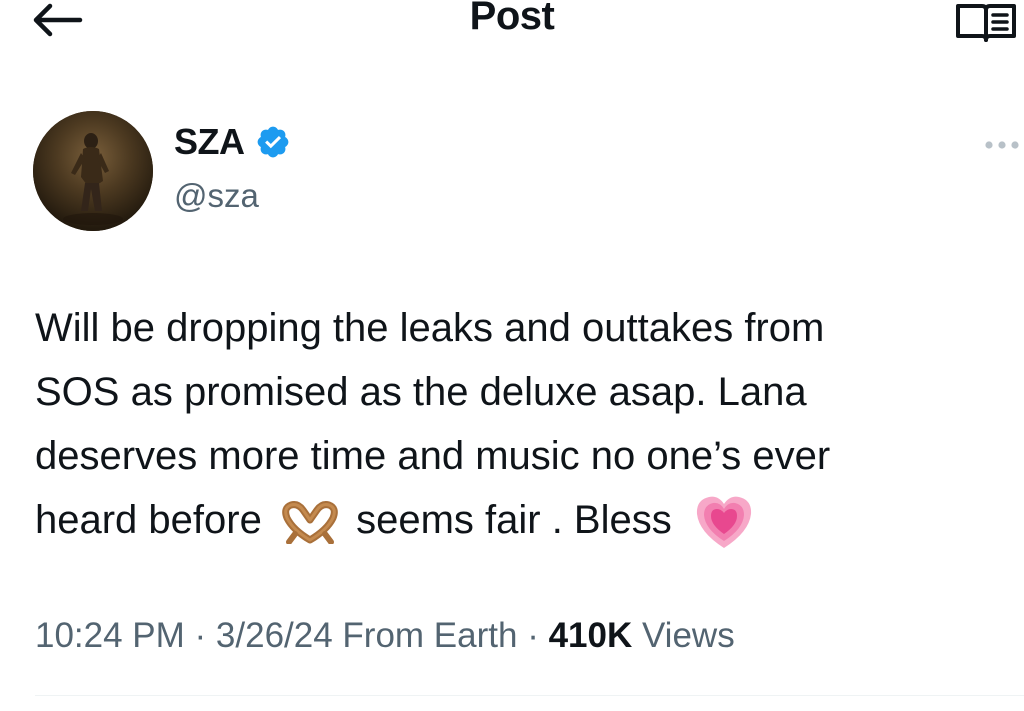 This screenshot has width=1024, height=711. I want to click on more-options-button, so click(1003, 145).